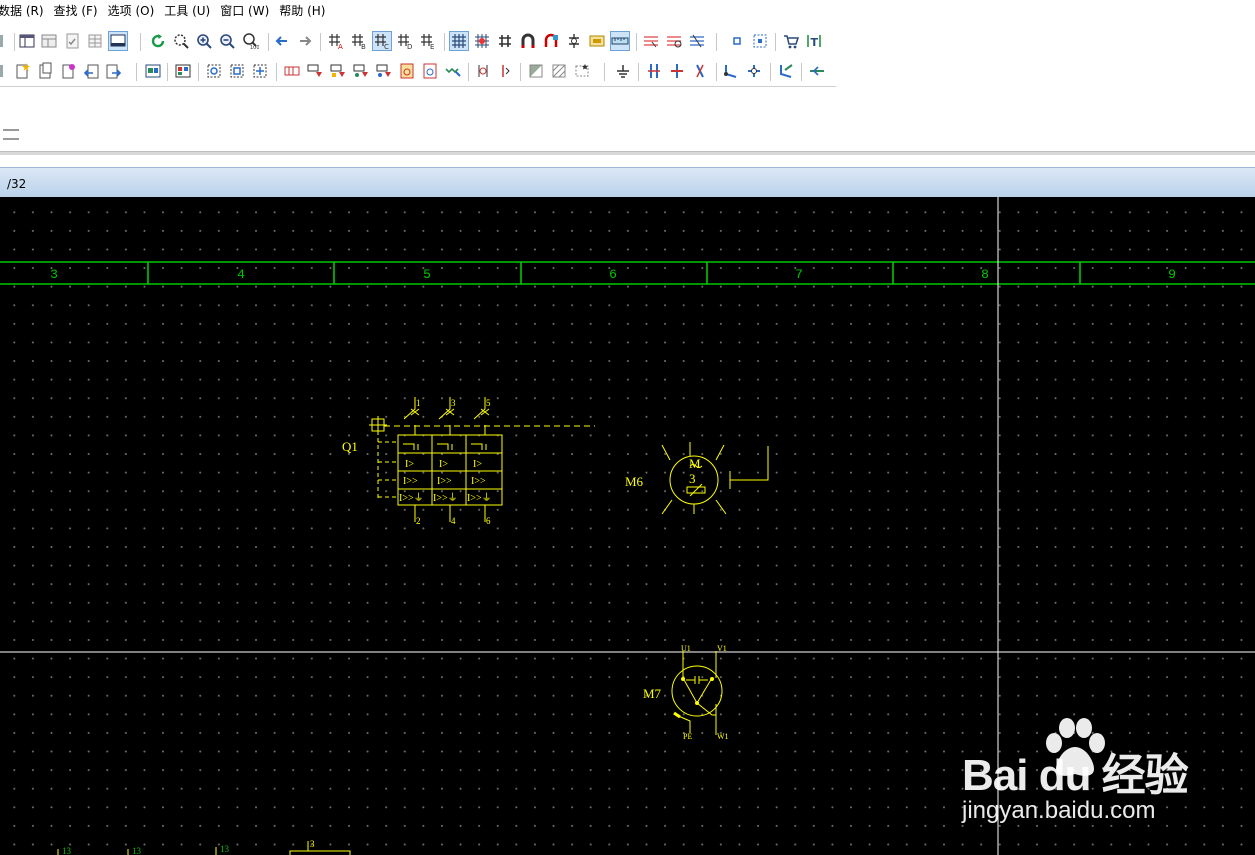  I want to click on select-area-icon, so click(760, 41).